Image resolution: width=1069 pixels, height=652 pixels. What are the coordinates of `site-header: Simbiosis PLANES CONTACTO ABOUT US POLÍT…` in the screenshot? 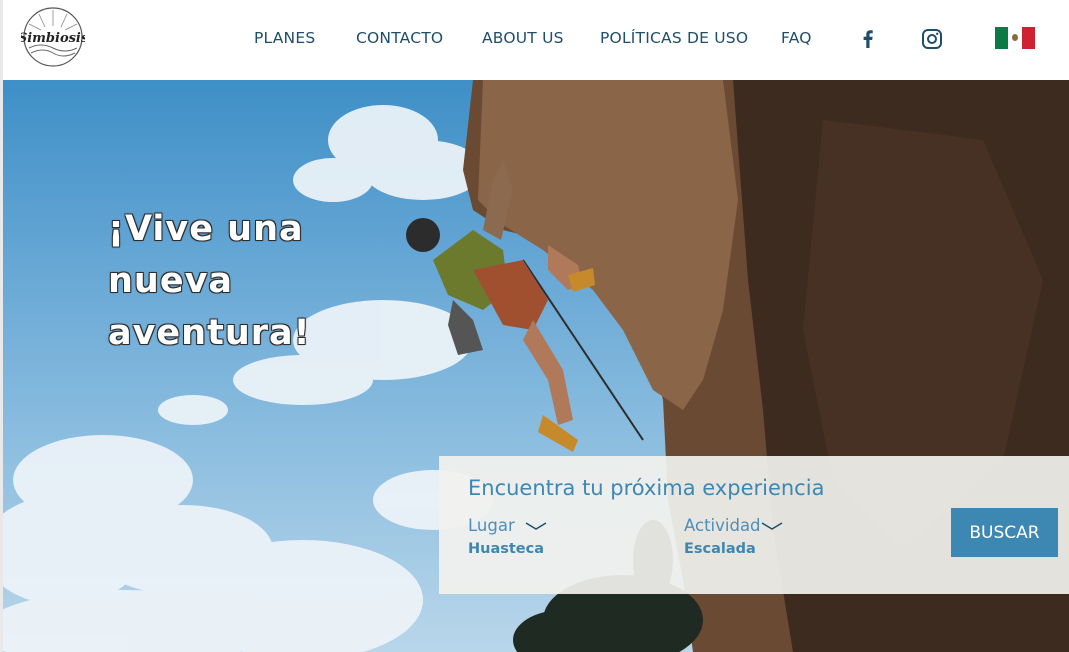 It's located at (534, 40).